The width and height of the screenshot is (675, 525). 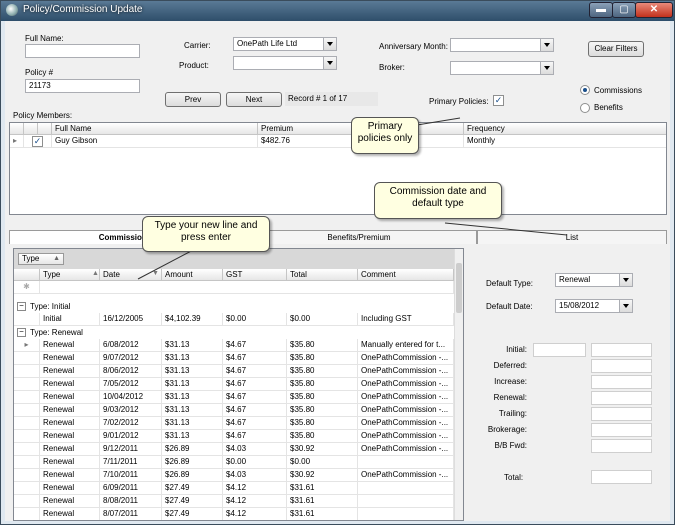 What do you see at coordinates (406, 319) in the screenshot?
I see `cell-comment: Including GST` at bounding box center [406, 319].